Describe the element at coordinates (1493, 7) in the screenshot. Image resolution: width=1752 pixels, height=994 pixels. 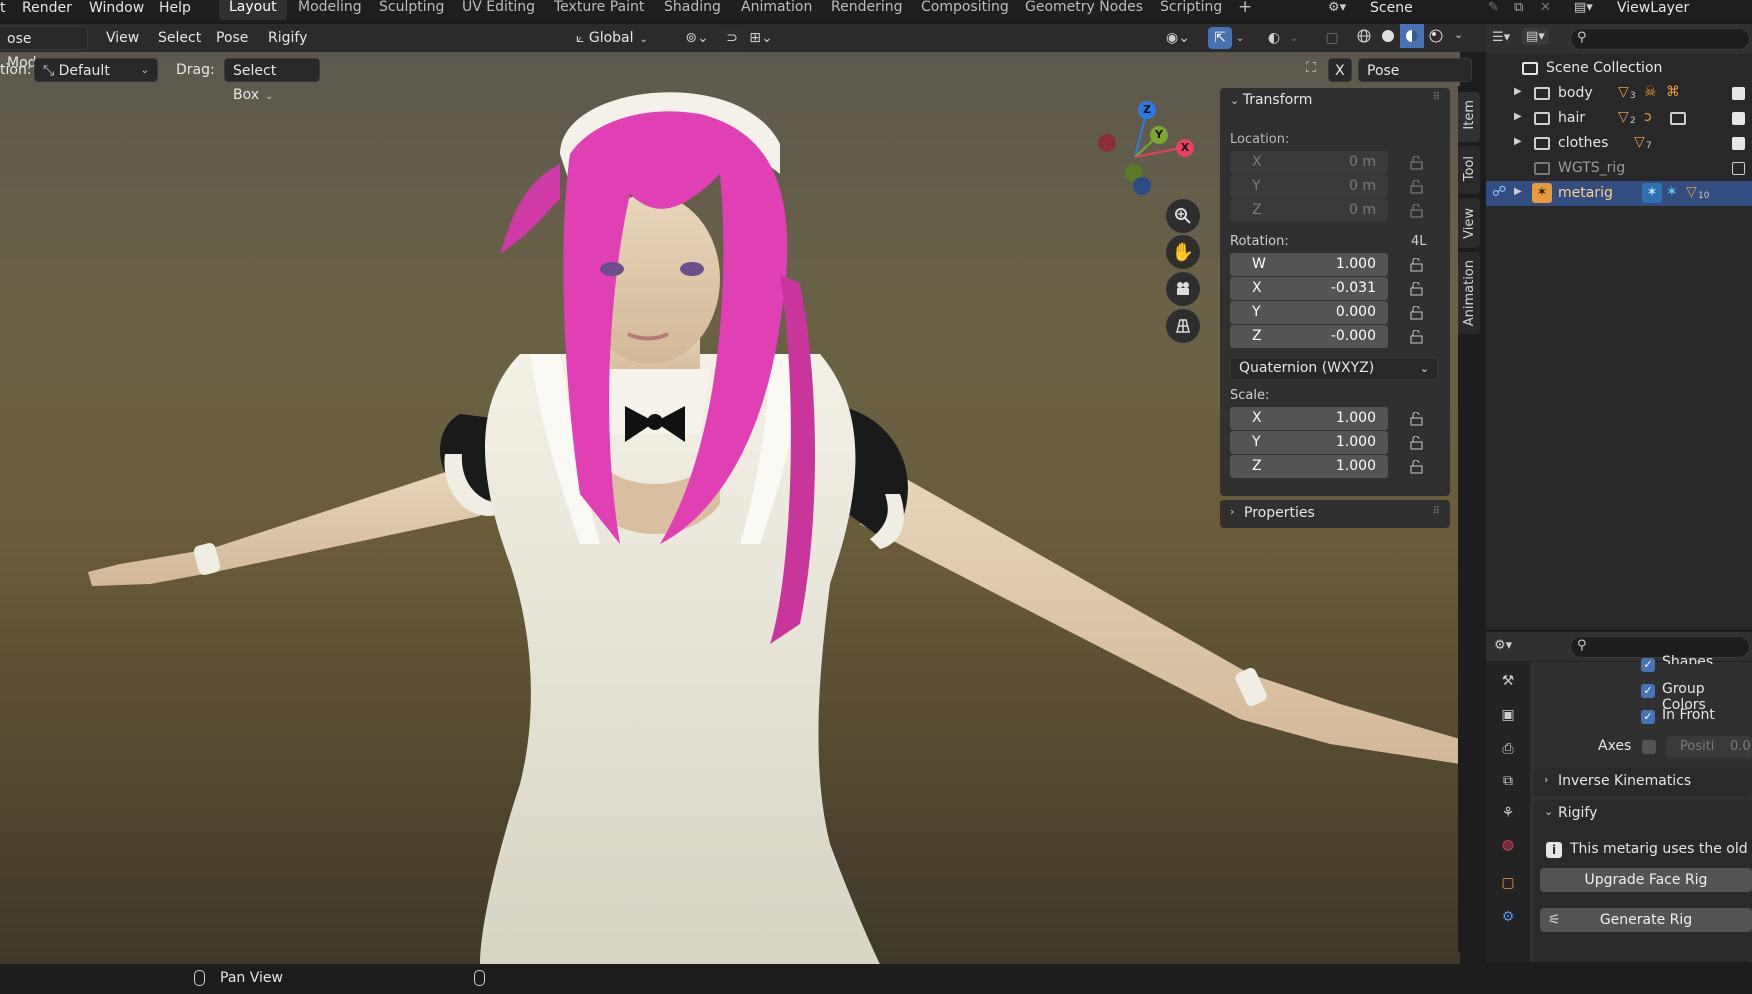
I see `pin-icon: ✎` at that location.